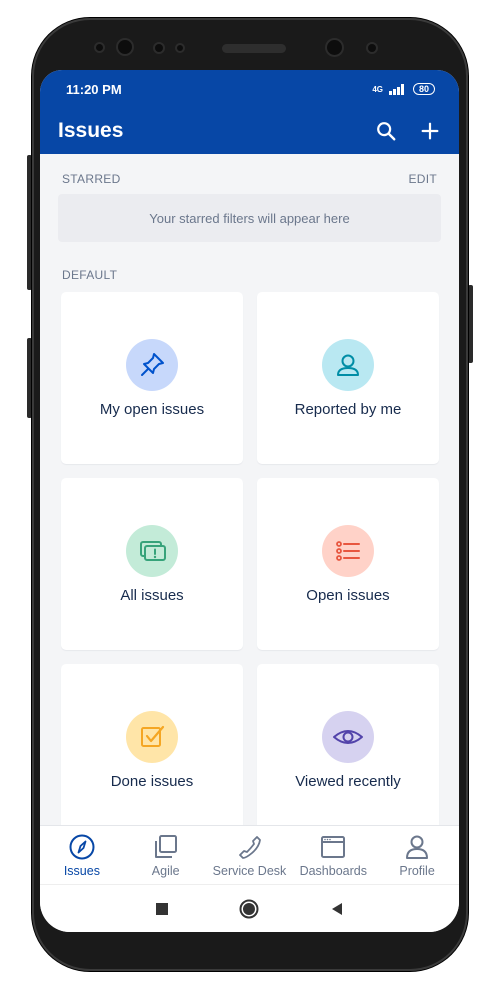  I want to click on filter-card-all-issues: All issues, so click(152, 564).